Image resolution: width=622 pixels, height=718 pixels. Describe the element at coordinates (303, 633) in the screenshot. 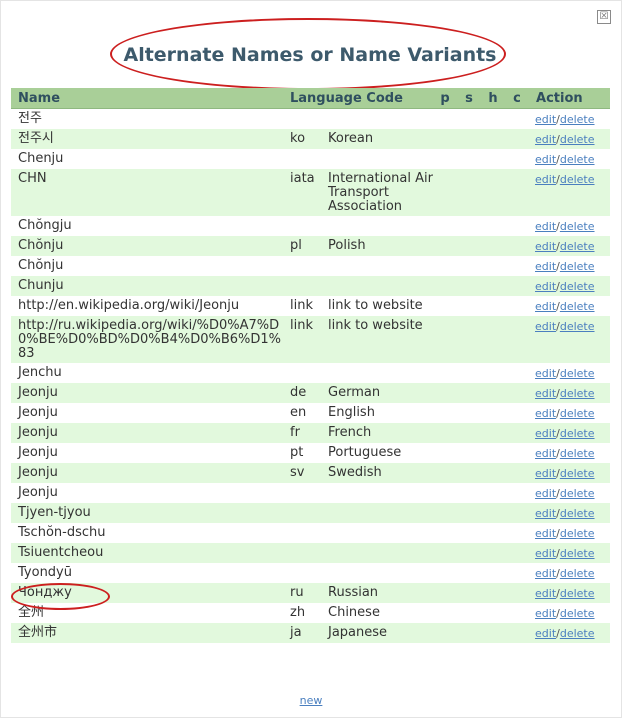

I see `language-code-cell: ja` at that location.